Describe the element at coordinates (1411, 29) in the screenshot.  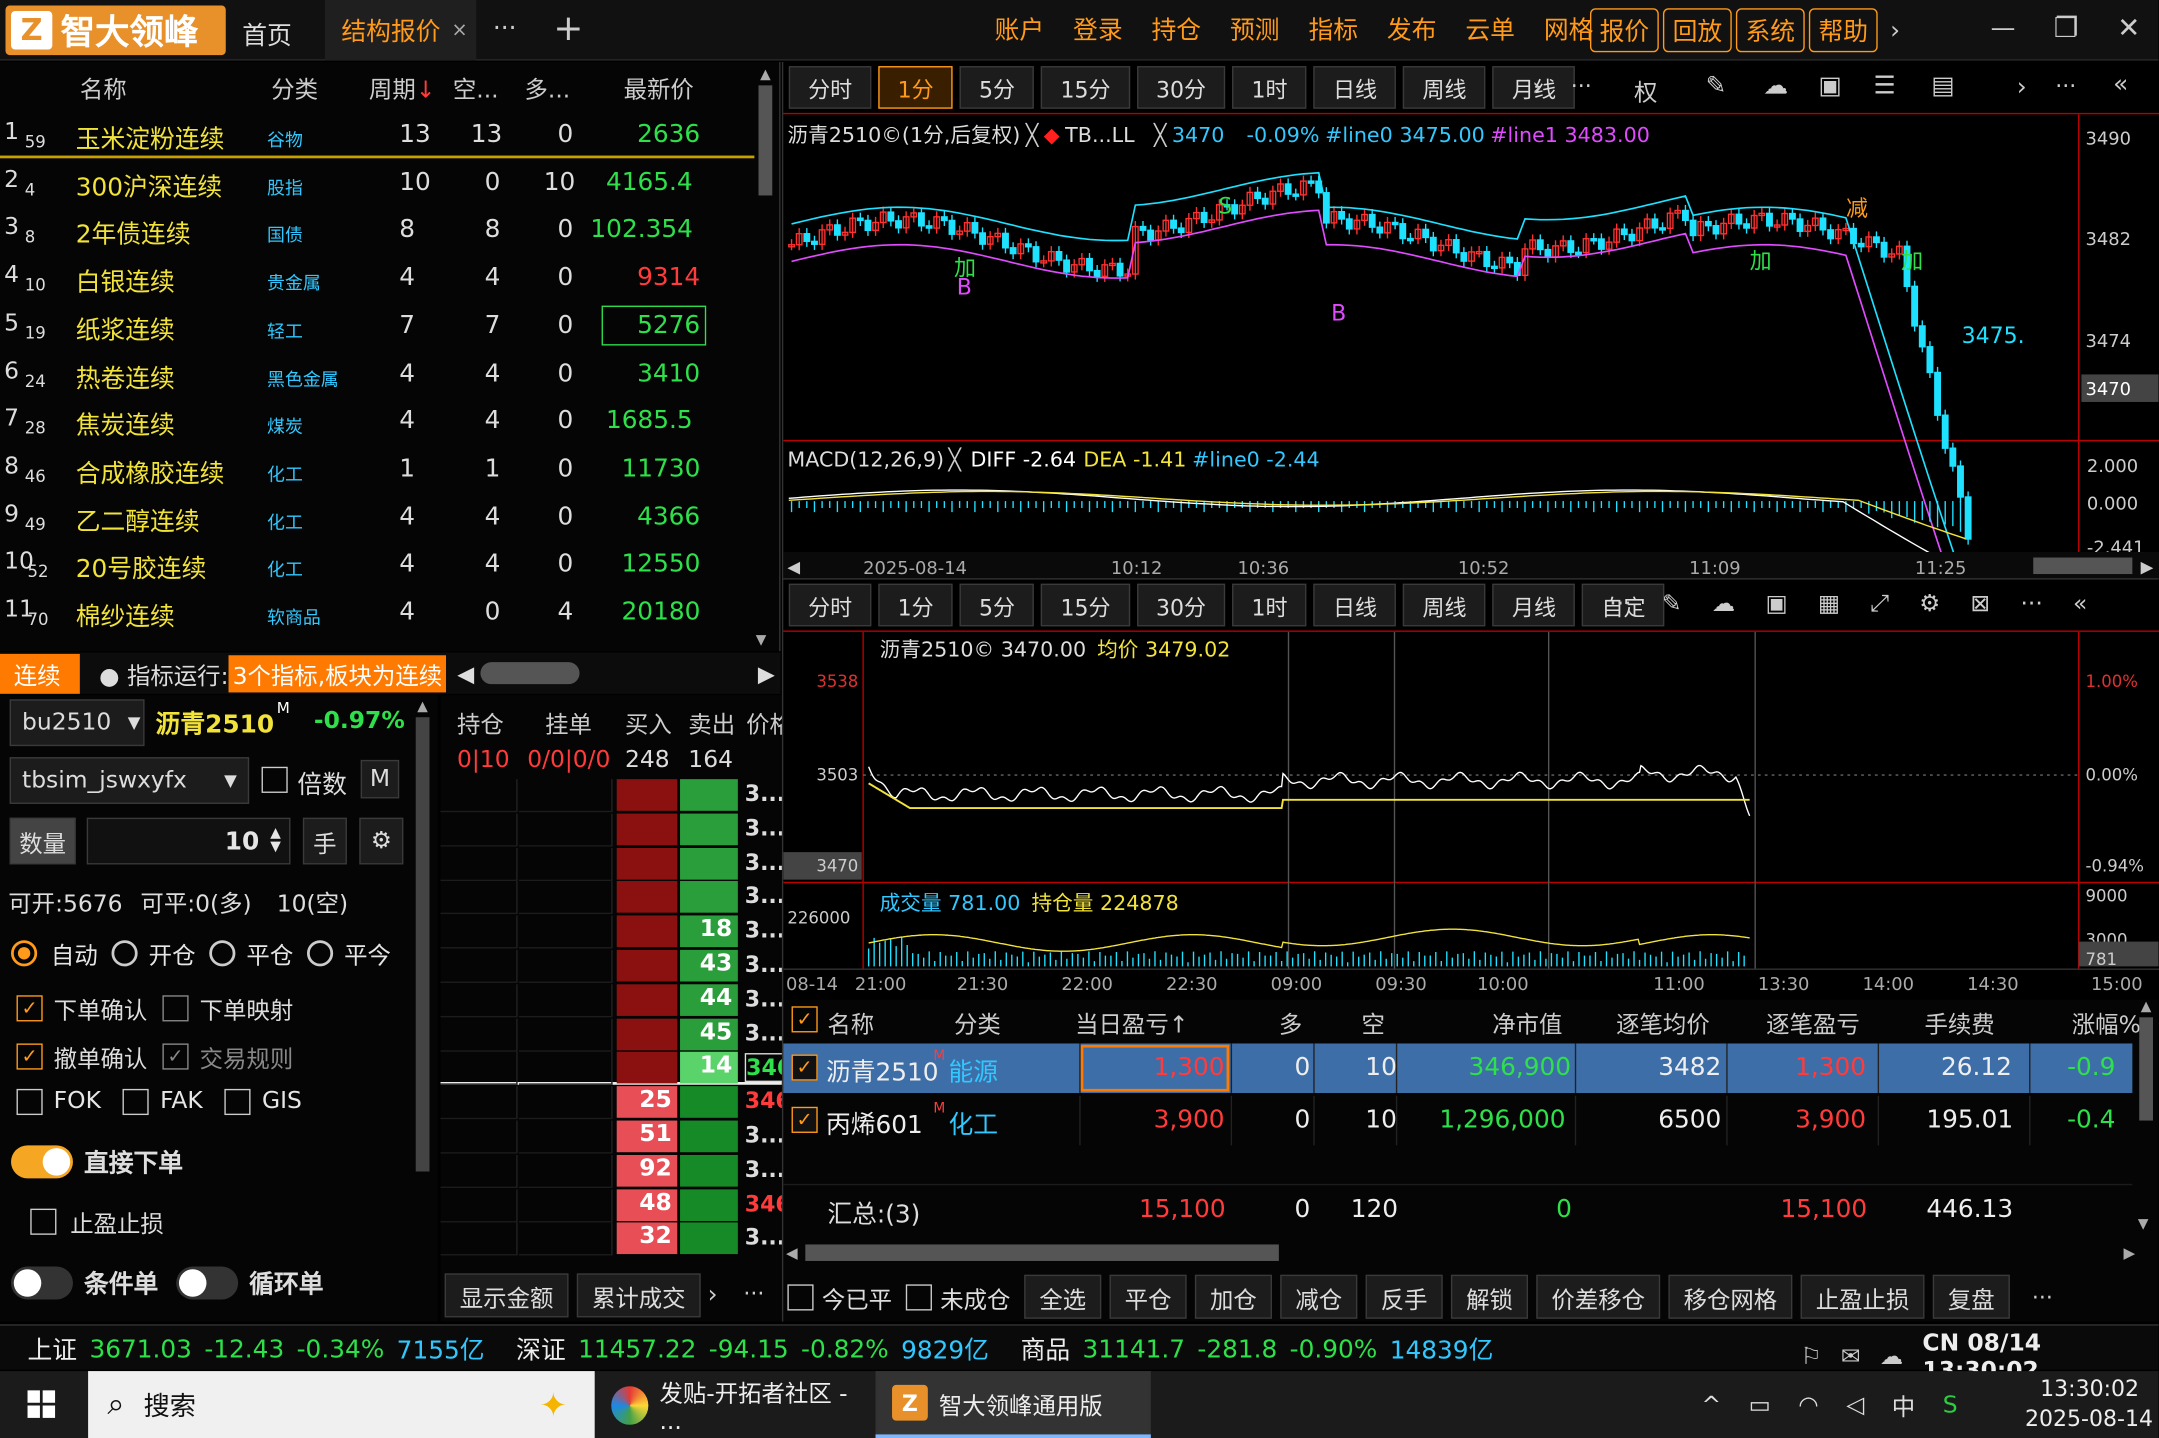
I see `menu-publish: 发布` at that location.